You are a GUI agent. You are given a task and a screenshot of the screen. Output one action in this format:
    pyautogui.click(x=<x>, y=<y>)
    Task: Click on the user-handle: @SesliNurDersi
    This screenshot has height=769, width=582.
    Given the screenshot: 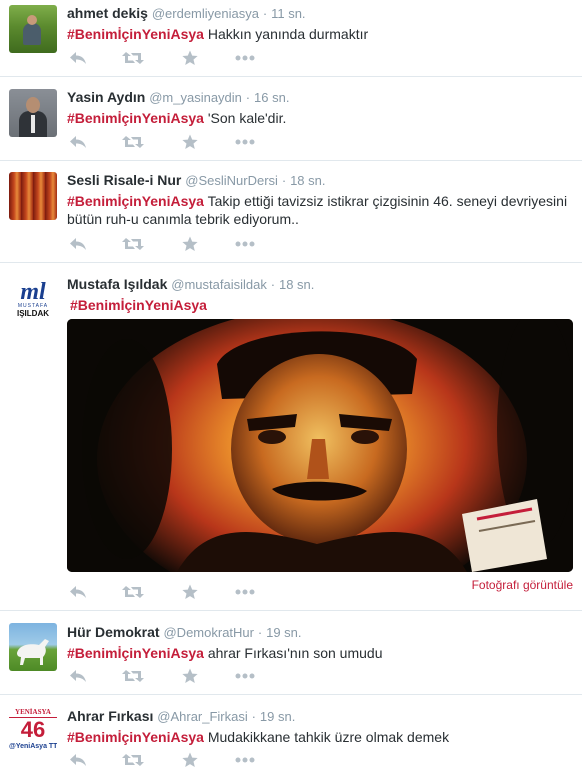 What is the action you would take?
    pyautogui.click(x=231, y=180)
    